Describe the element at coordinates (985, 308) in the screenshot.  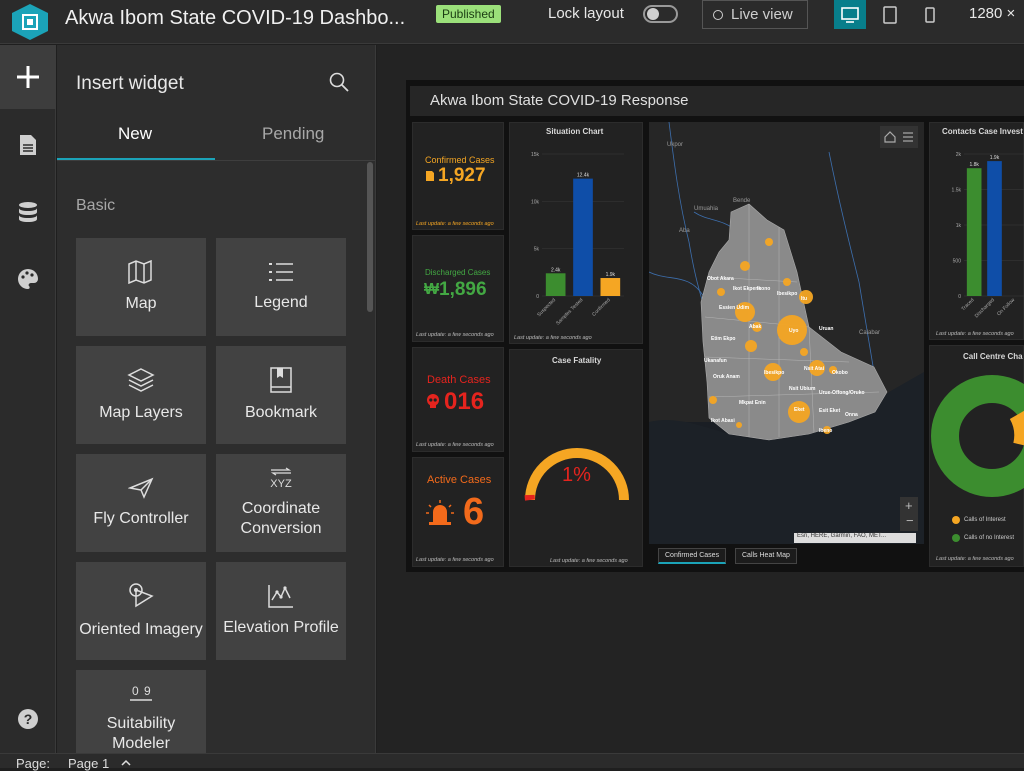
I see `x-tick-label: Discharged` at that location.